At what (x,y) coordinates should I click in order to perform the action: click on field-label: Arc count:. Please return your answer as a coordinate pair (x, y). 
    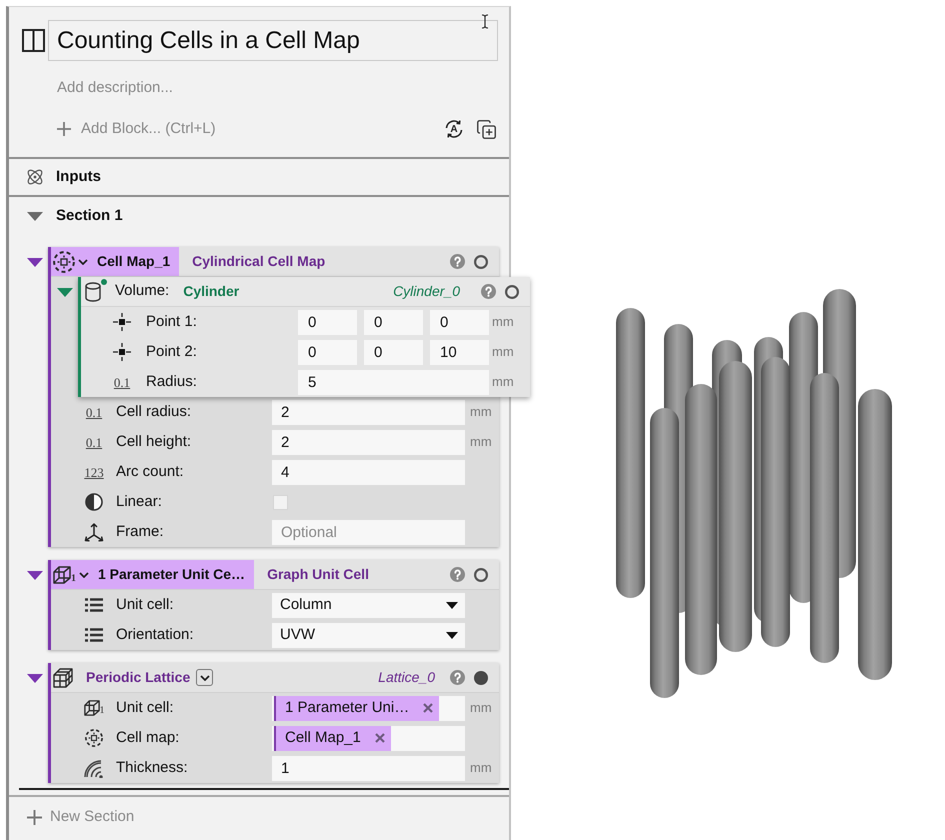
    Looking at the image, I should click on (150, 472).